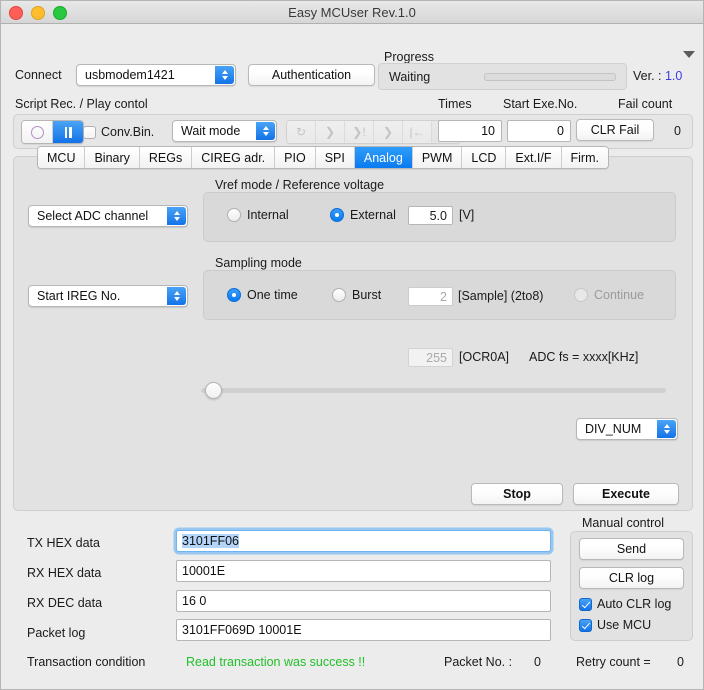 Image resolution: width=704 pixels, height=690 pixels. Describe the element at coordinates (63, 543) in the screenshot. I see `tx-hex-label: TX HEX data` at that location.